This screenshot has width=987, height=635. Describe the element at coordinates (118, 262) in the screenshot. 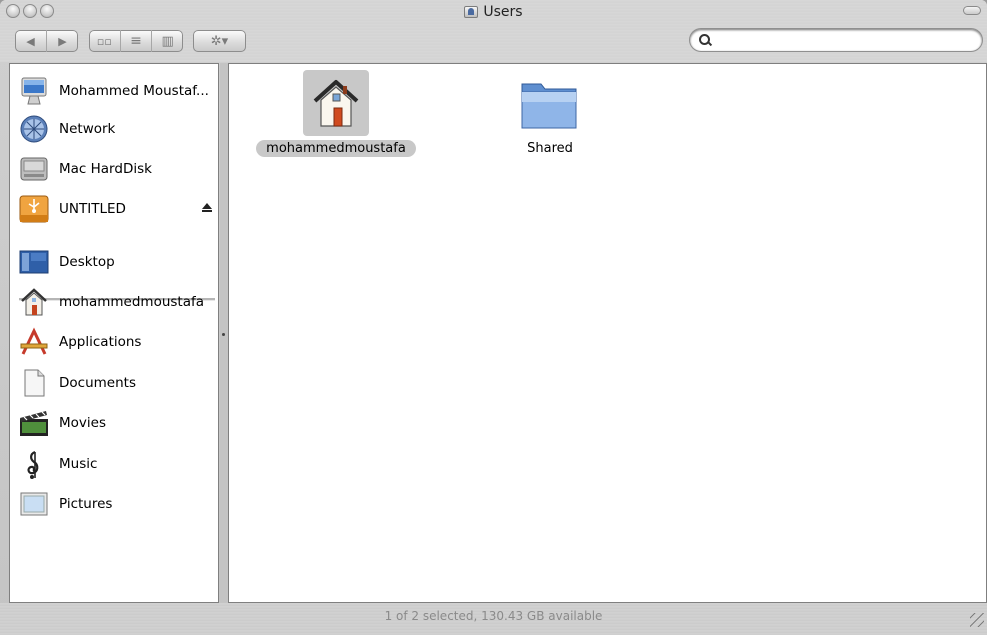

I see `sidebar-item-desktop: Desktop` at that location.